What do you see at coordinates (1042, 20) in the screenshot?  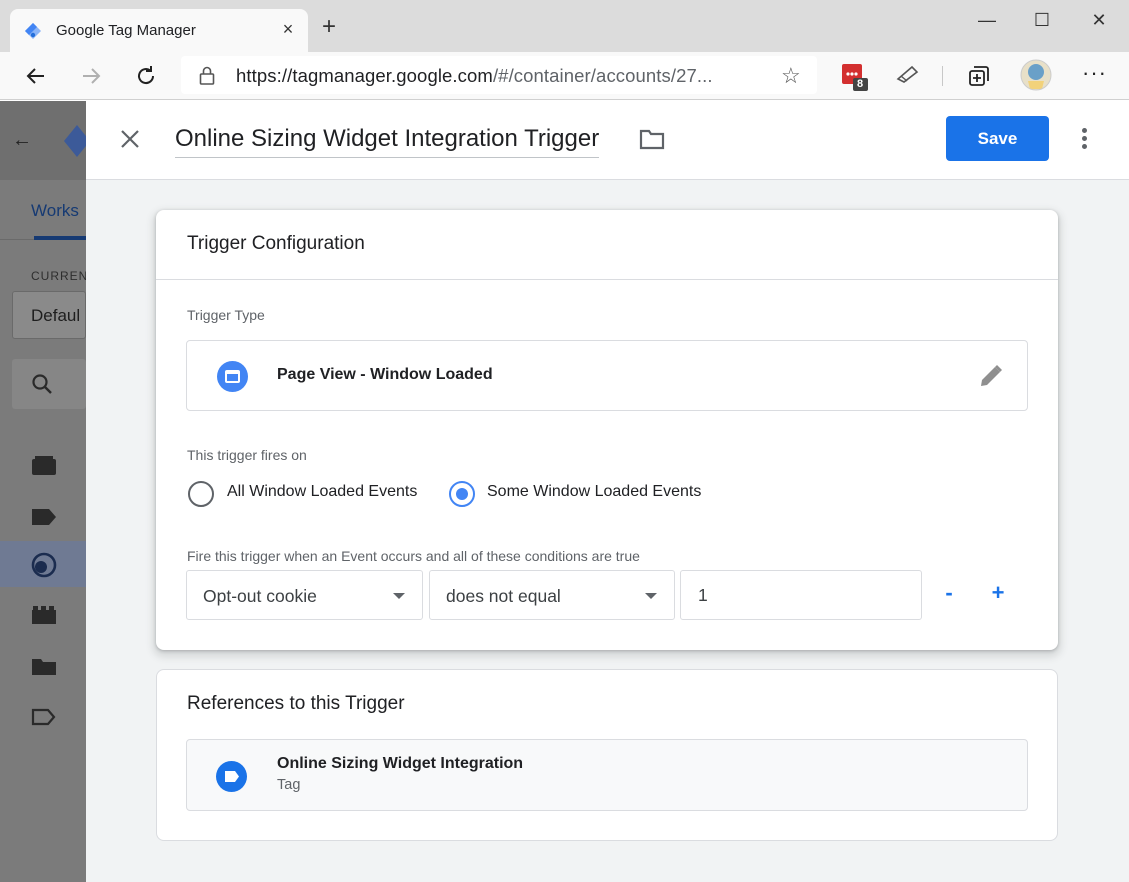 I see `maximize-button: ☐` at bounding box center [1042, 20].